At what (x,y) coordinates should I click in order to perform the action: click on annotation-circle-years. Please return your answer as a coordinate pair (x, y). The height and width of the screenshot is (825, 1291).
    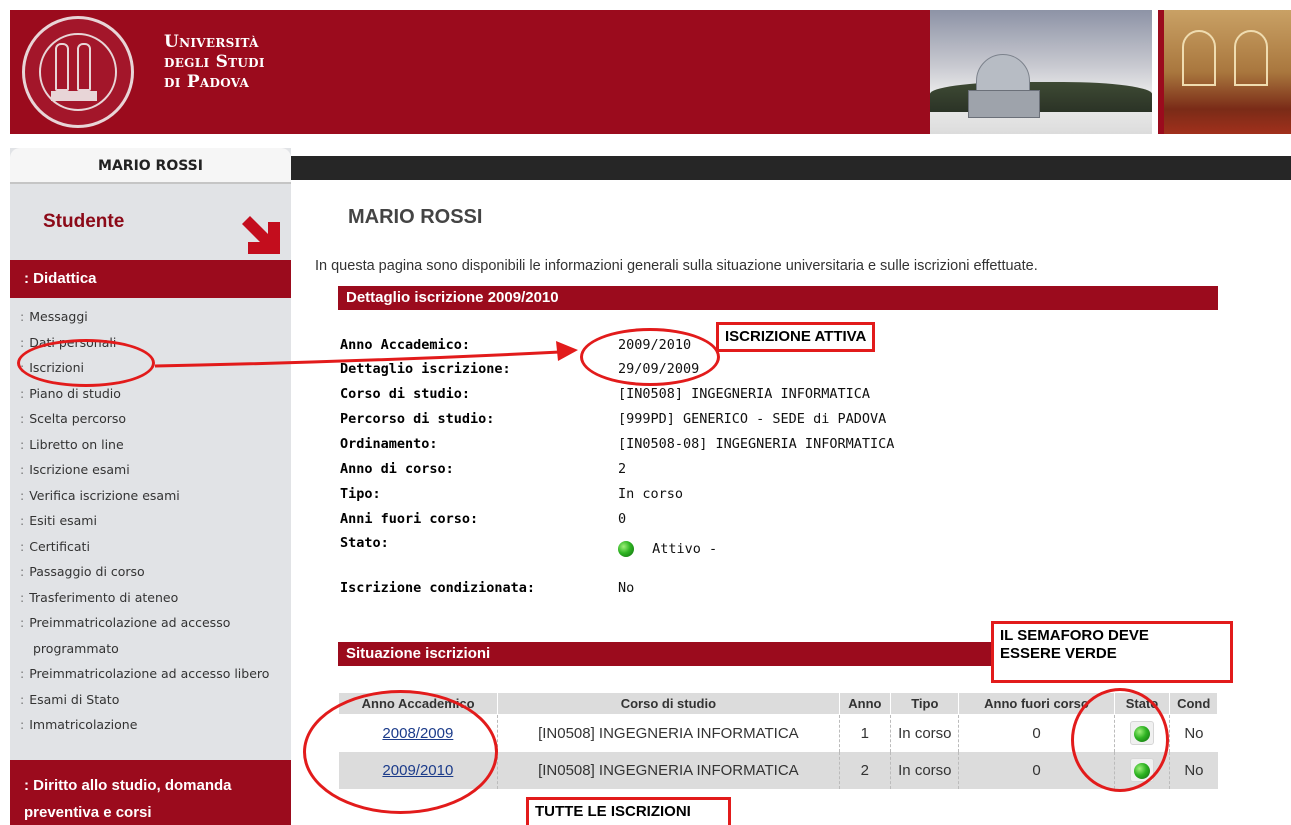
    Looking at the image, I should click on (400, 752).